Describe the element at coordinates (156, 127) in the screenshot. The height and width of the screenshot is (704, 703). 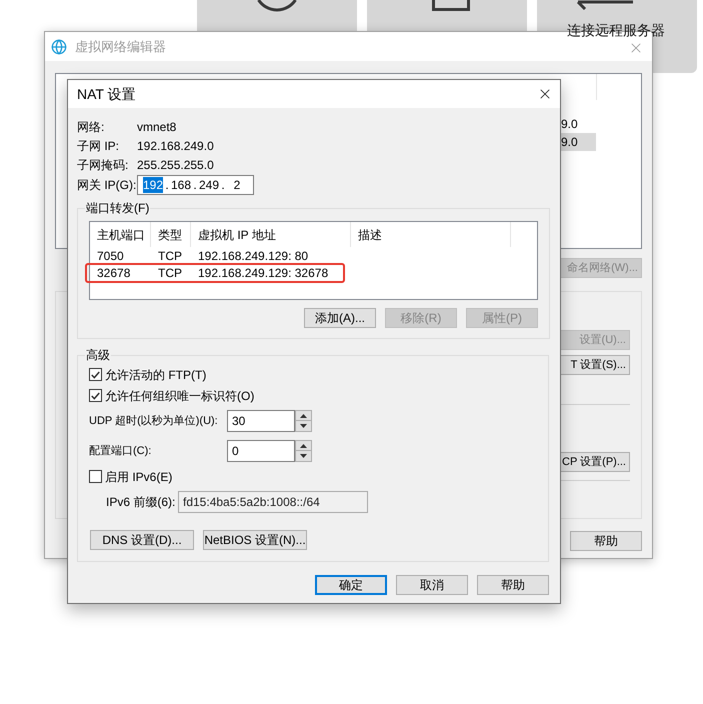
I see `info-value: vmnet8` at that location.